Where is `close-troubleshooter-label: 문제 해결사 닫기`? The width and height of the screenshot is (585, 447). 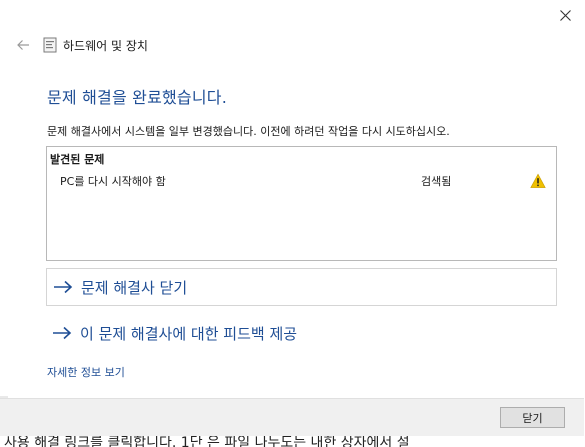 close-troubleshooter-label: 문제 해결사 닫기 is located at coordinates (134, 287).